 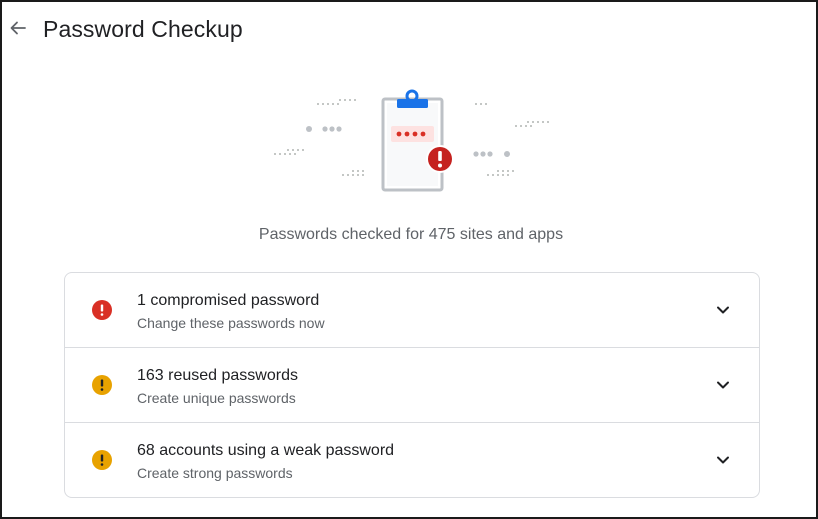 What do you see at coordinates (411, 140) in the screenshot?
I see `clipboard-password-warning-icon` at bounding box center [411, 140].